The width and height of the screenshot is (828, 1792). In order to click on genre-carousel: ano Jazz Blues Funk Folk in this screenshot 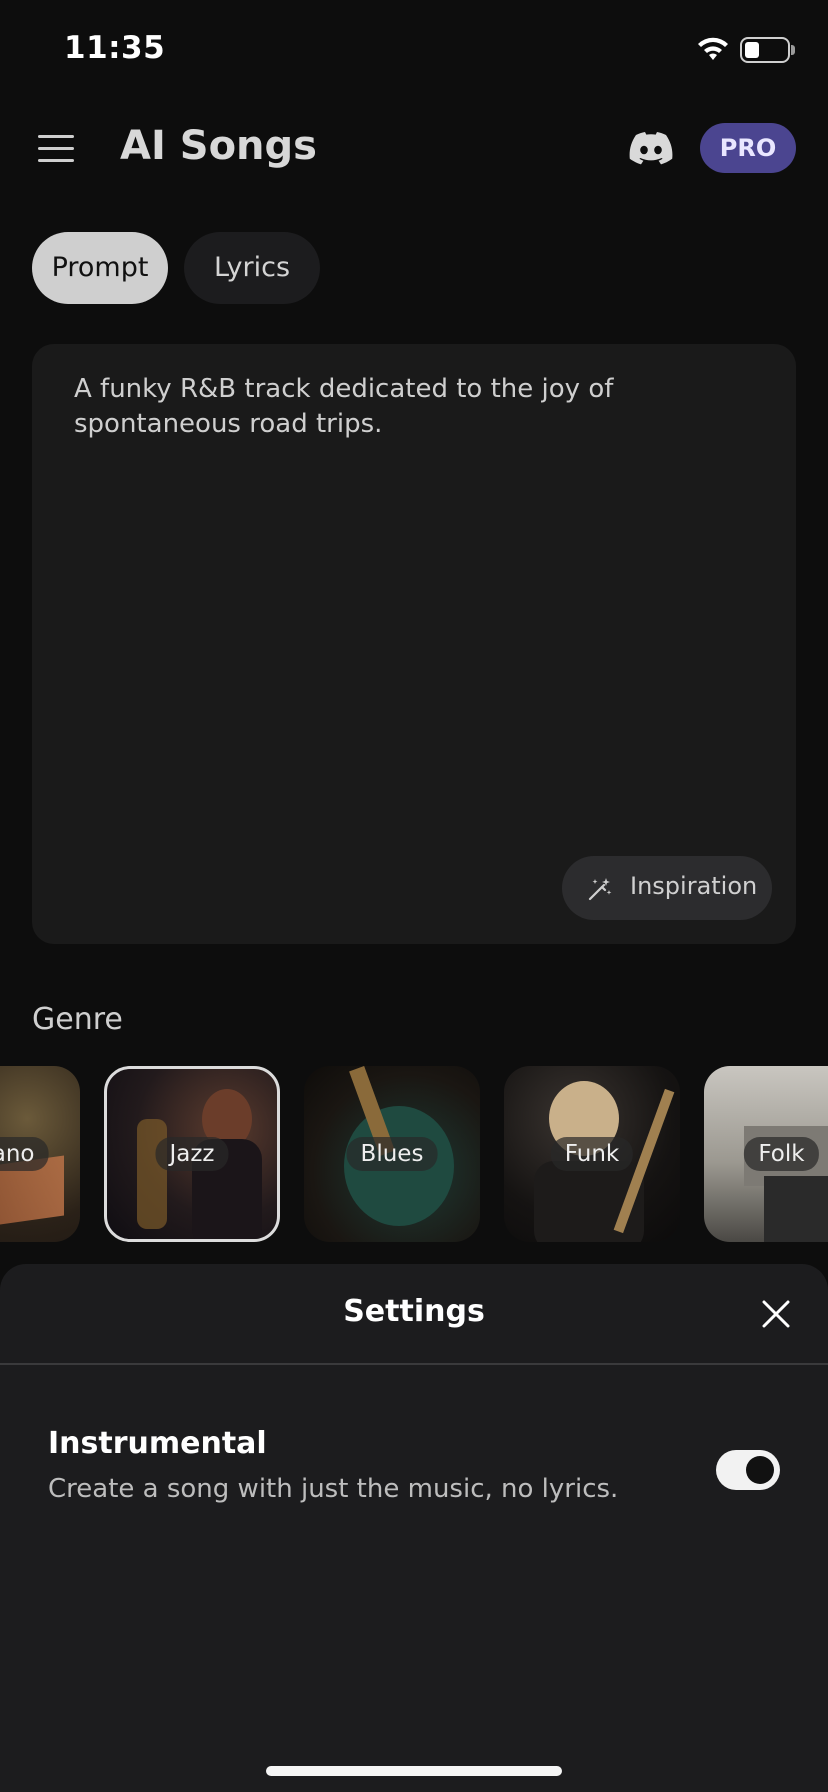, I will do `click(414, 1154)`.